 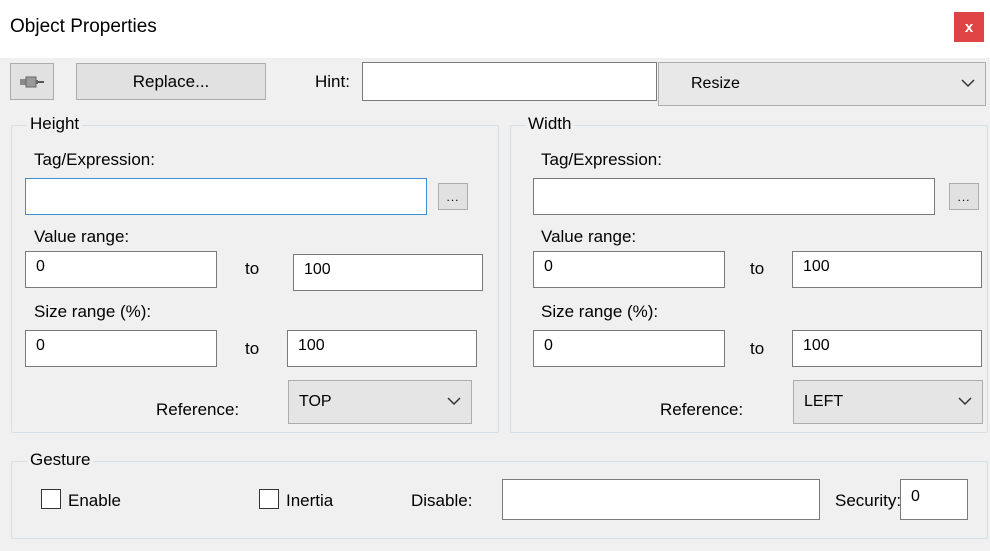 I want to click on security-label: Security:, so click(x=868, y=500).